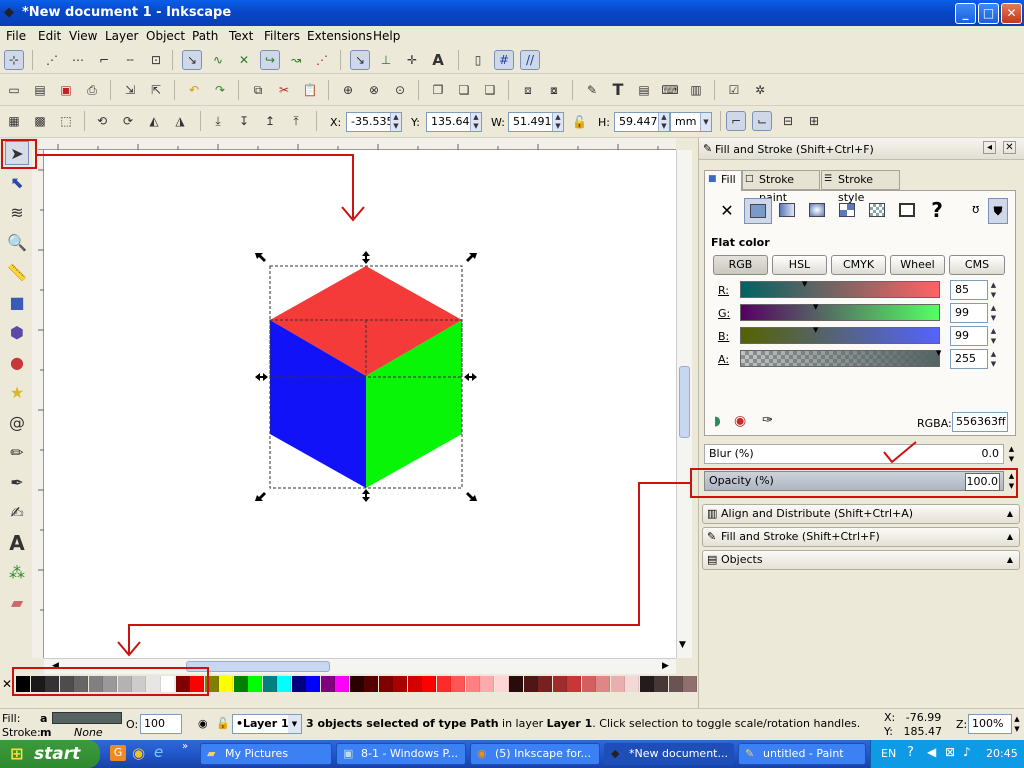  What do you see at coordinates (696, 90) in the screenshot?
I see `align-distribute-icon: ▥` at bounding box center [696, 90].